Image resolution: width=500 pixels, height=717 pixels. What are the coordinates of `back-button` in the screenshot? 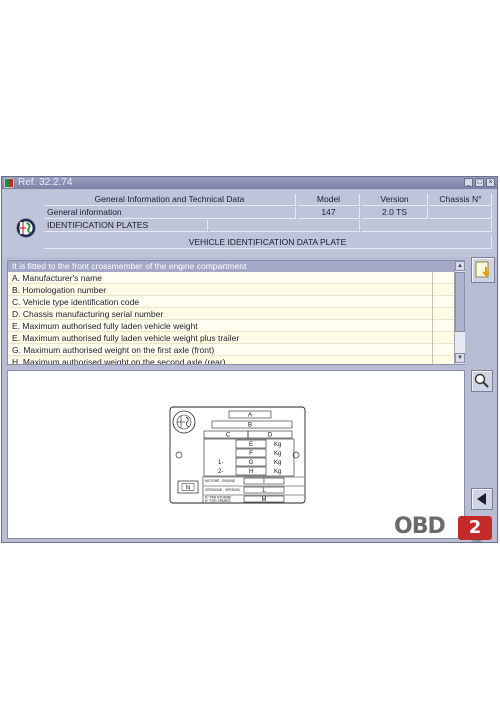 It's located at (482, 499).